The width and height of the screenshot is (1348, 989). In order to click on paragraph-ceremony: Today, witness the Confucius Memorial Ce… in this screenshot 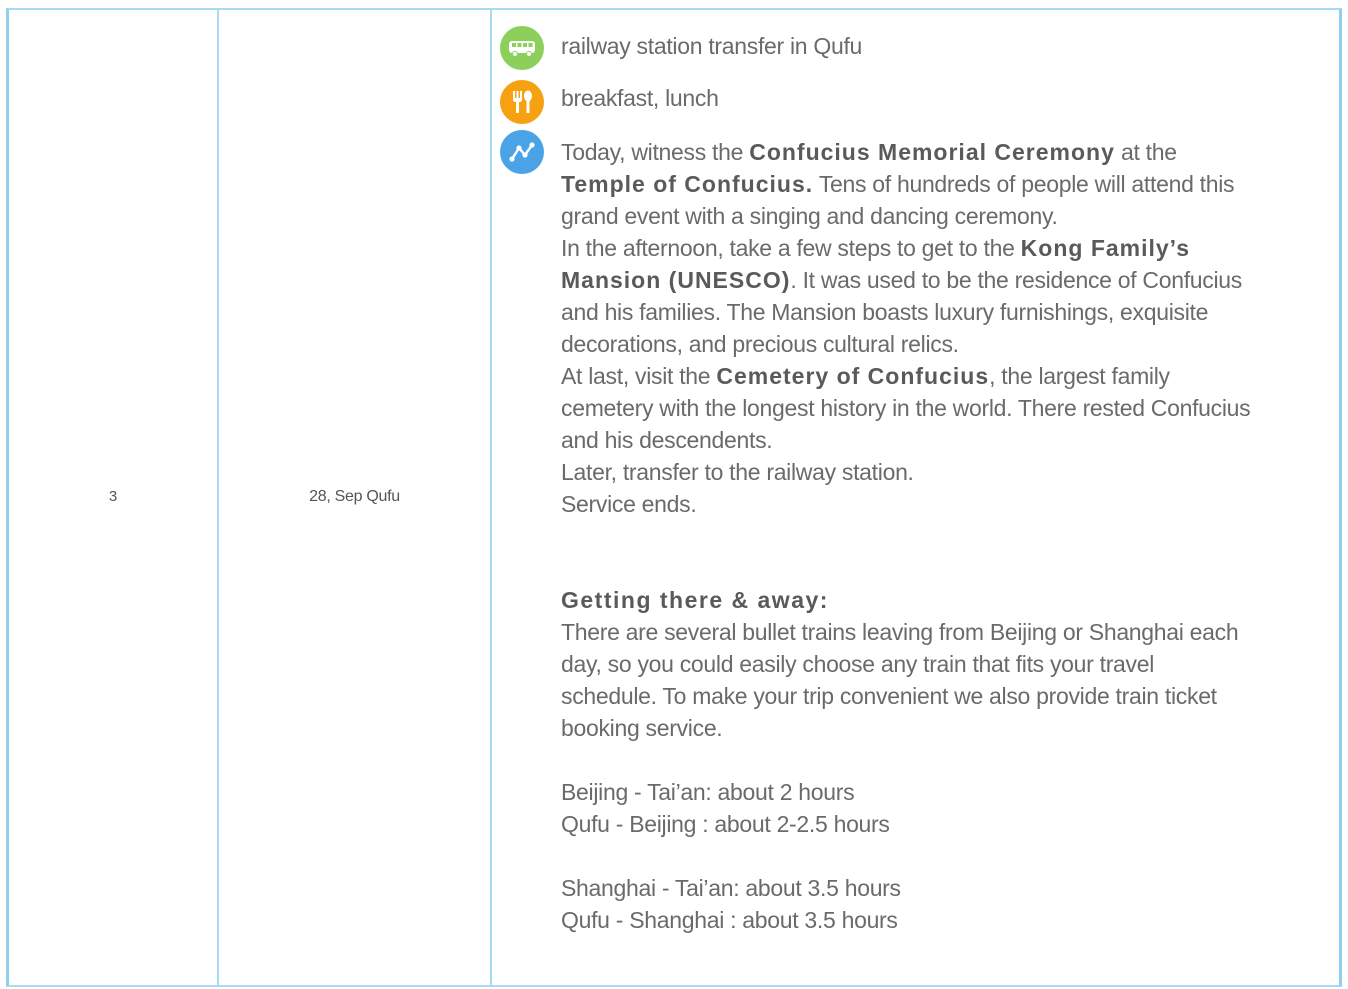, I will do `click(906, 184)`.